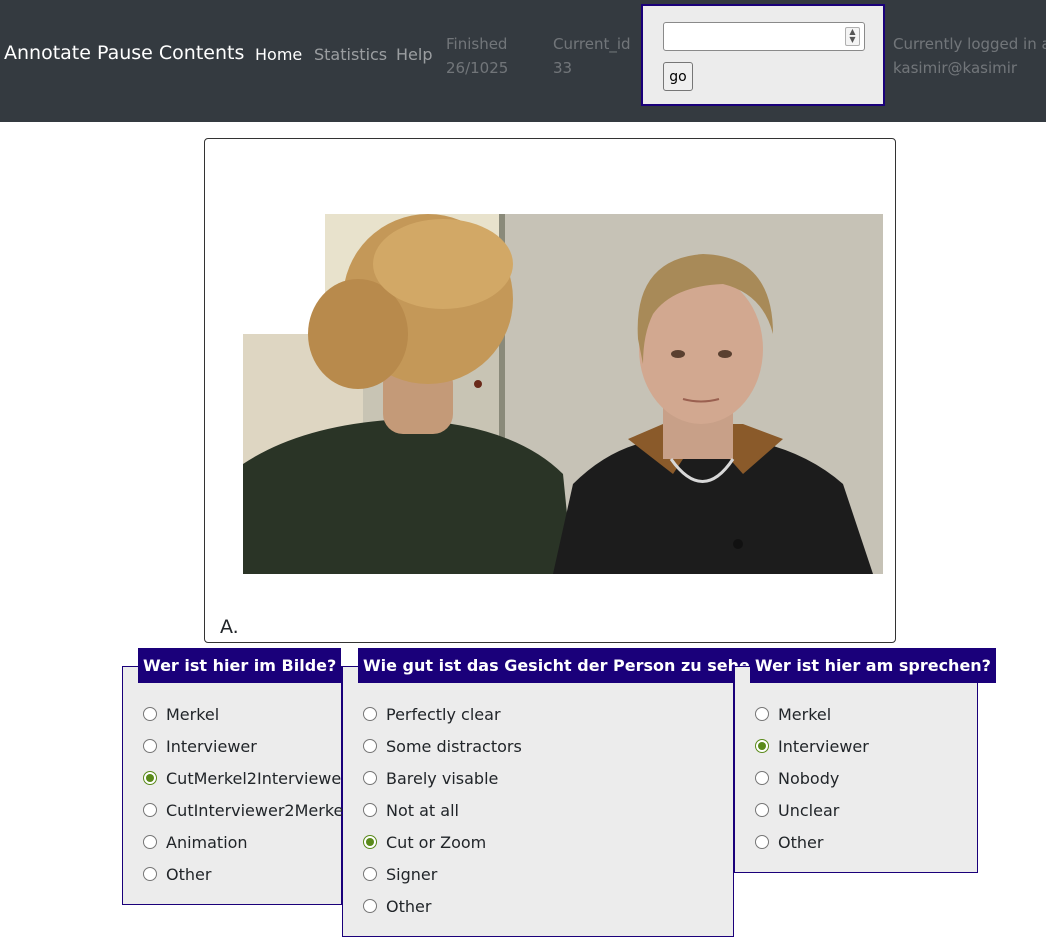  I want to click on option-label: Nobody, so click(809, 778).